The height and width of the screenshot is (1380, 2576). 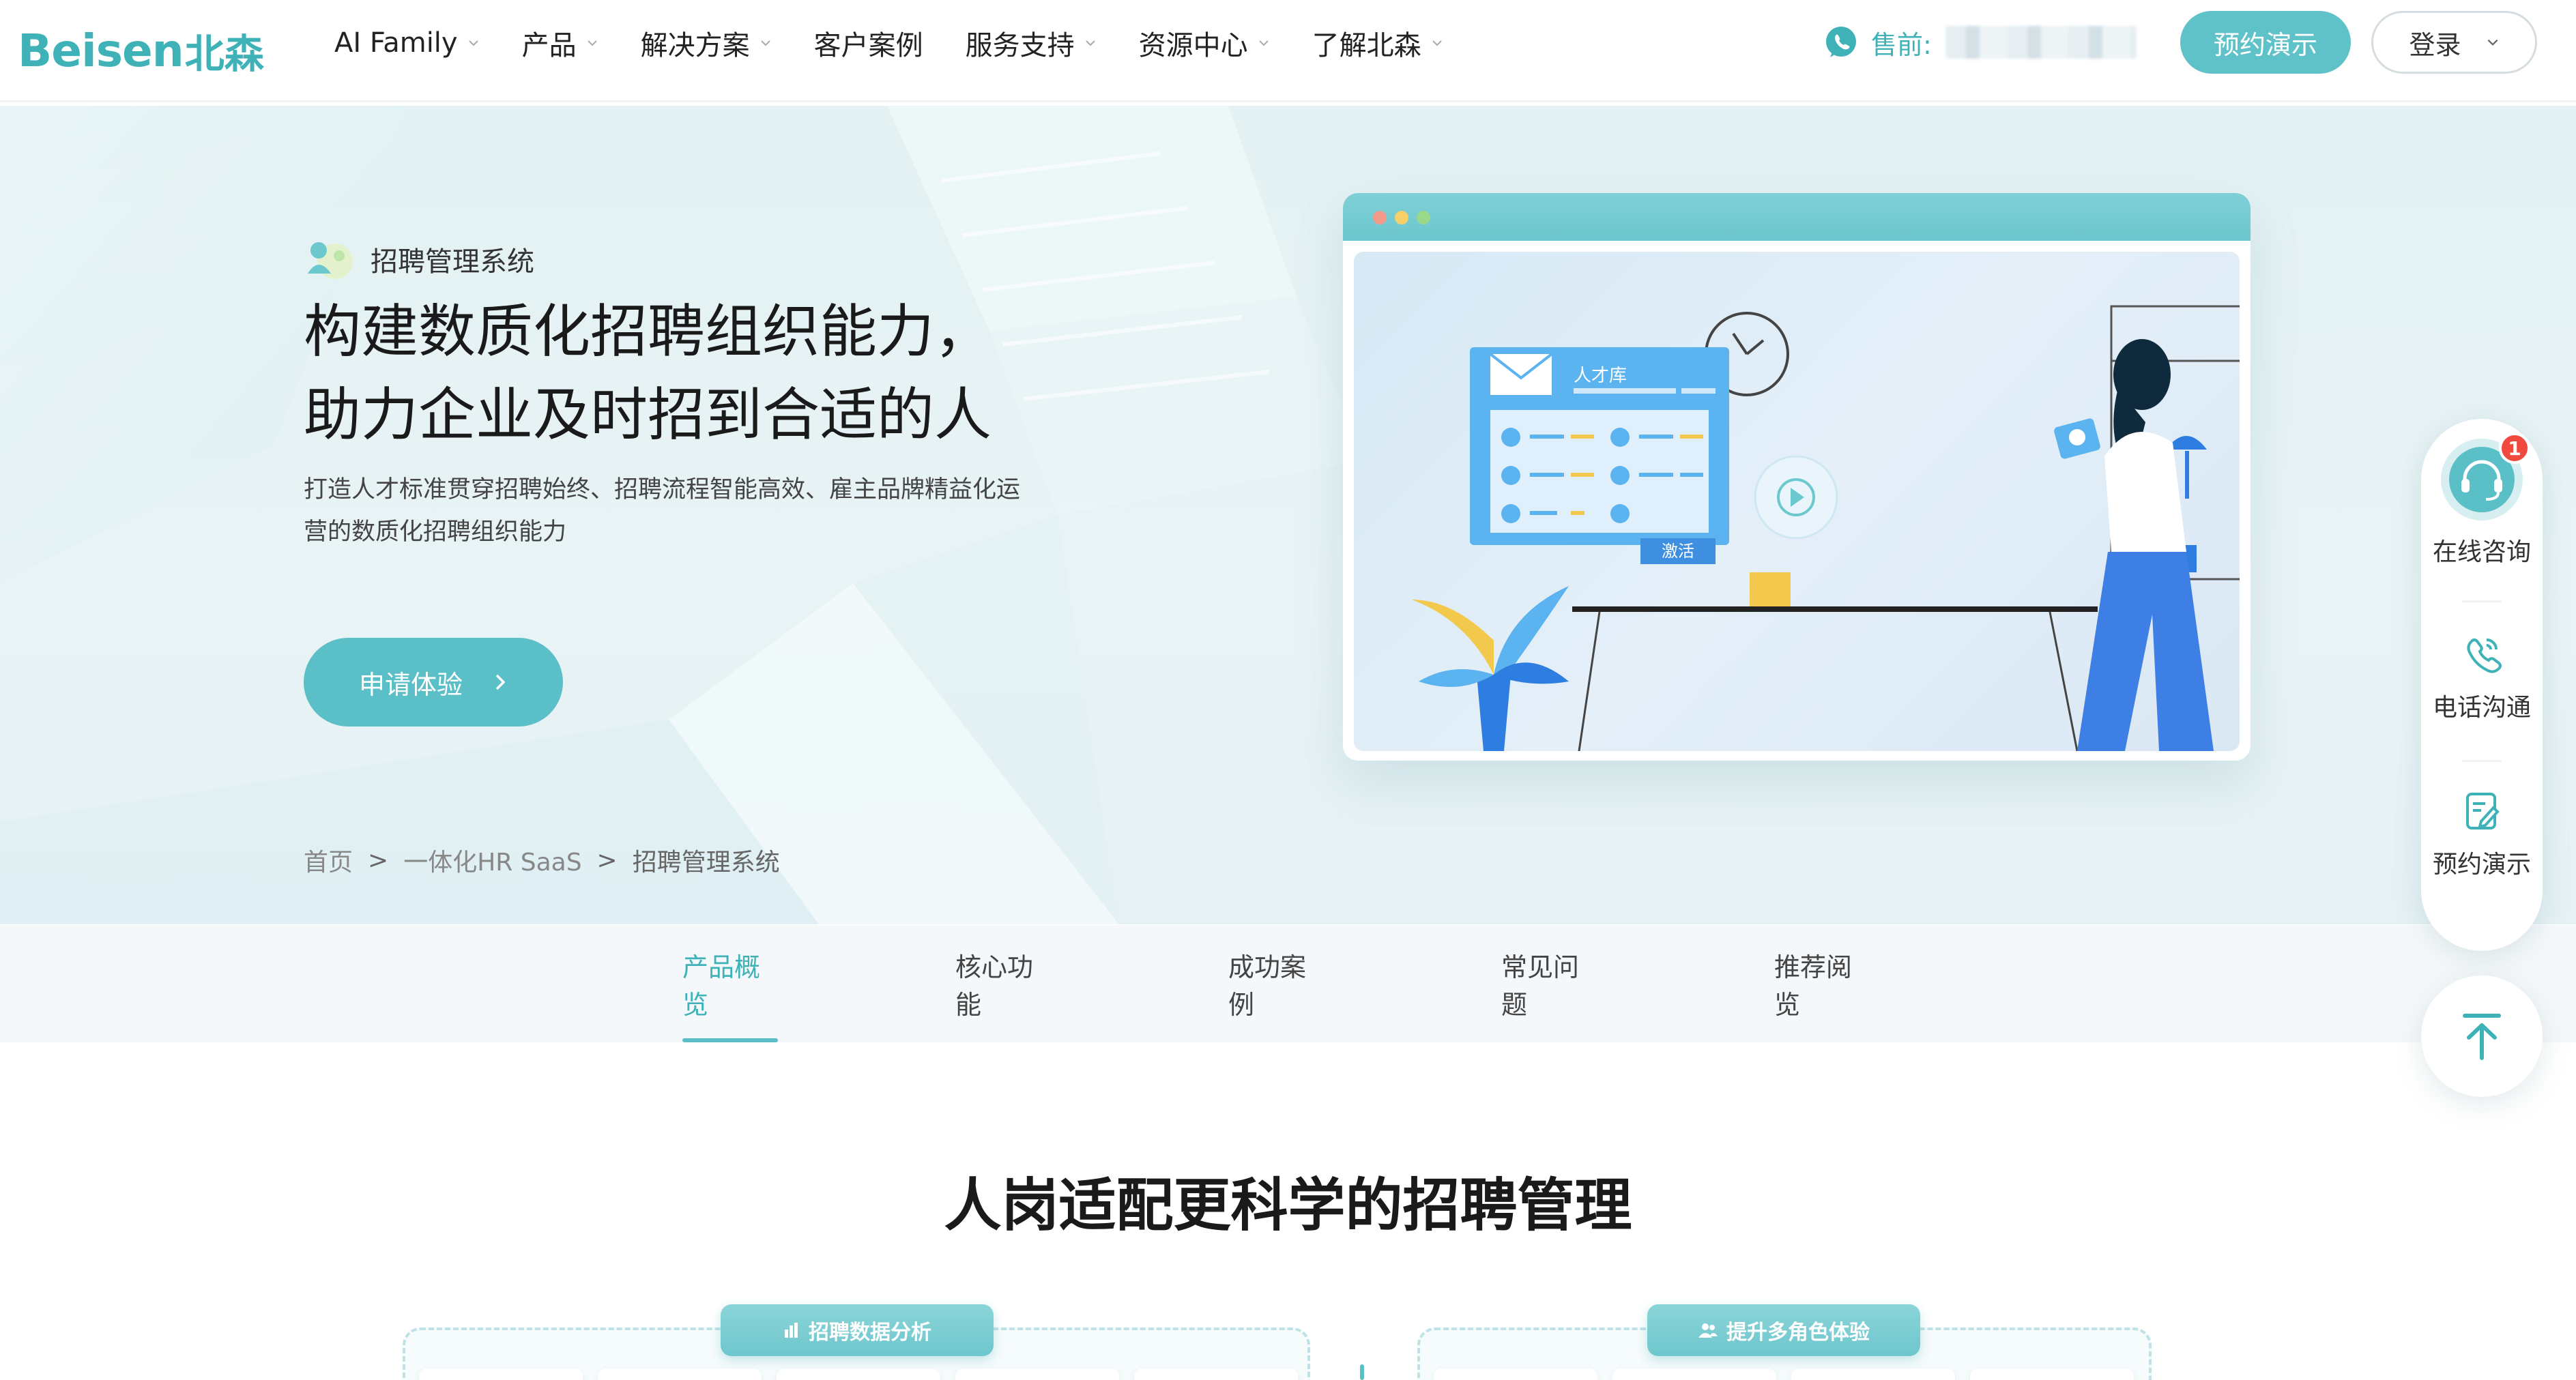 I want to click on tab-label: 推荐阅览, so click(x=1813, y=986).